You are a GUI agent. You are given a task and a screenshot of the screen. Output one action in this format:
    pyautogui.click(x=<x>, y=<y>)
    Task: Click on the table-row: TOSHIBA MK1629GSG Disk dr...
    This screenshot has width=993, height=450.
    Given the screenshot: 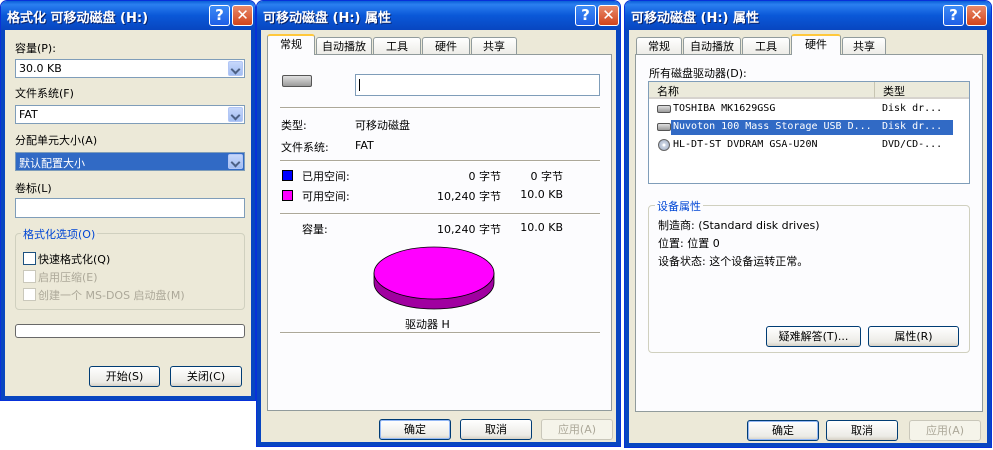 What is the action you would take?
    pyautogui.click(x=801, y=109)
    